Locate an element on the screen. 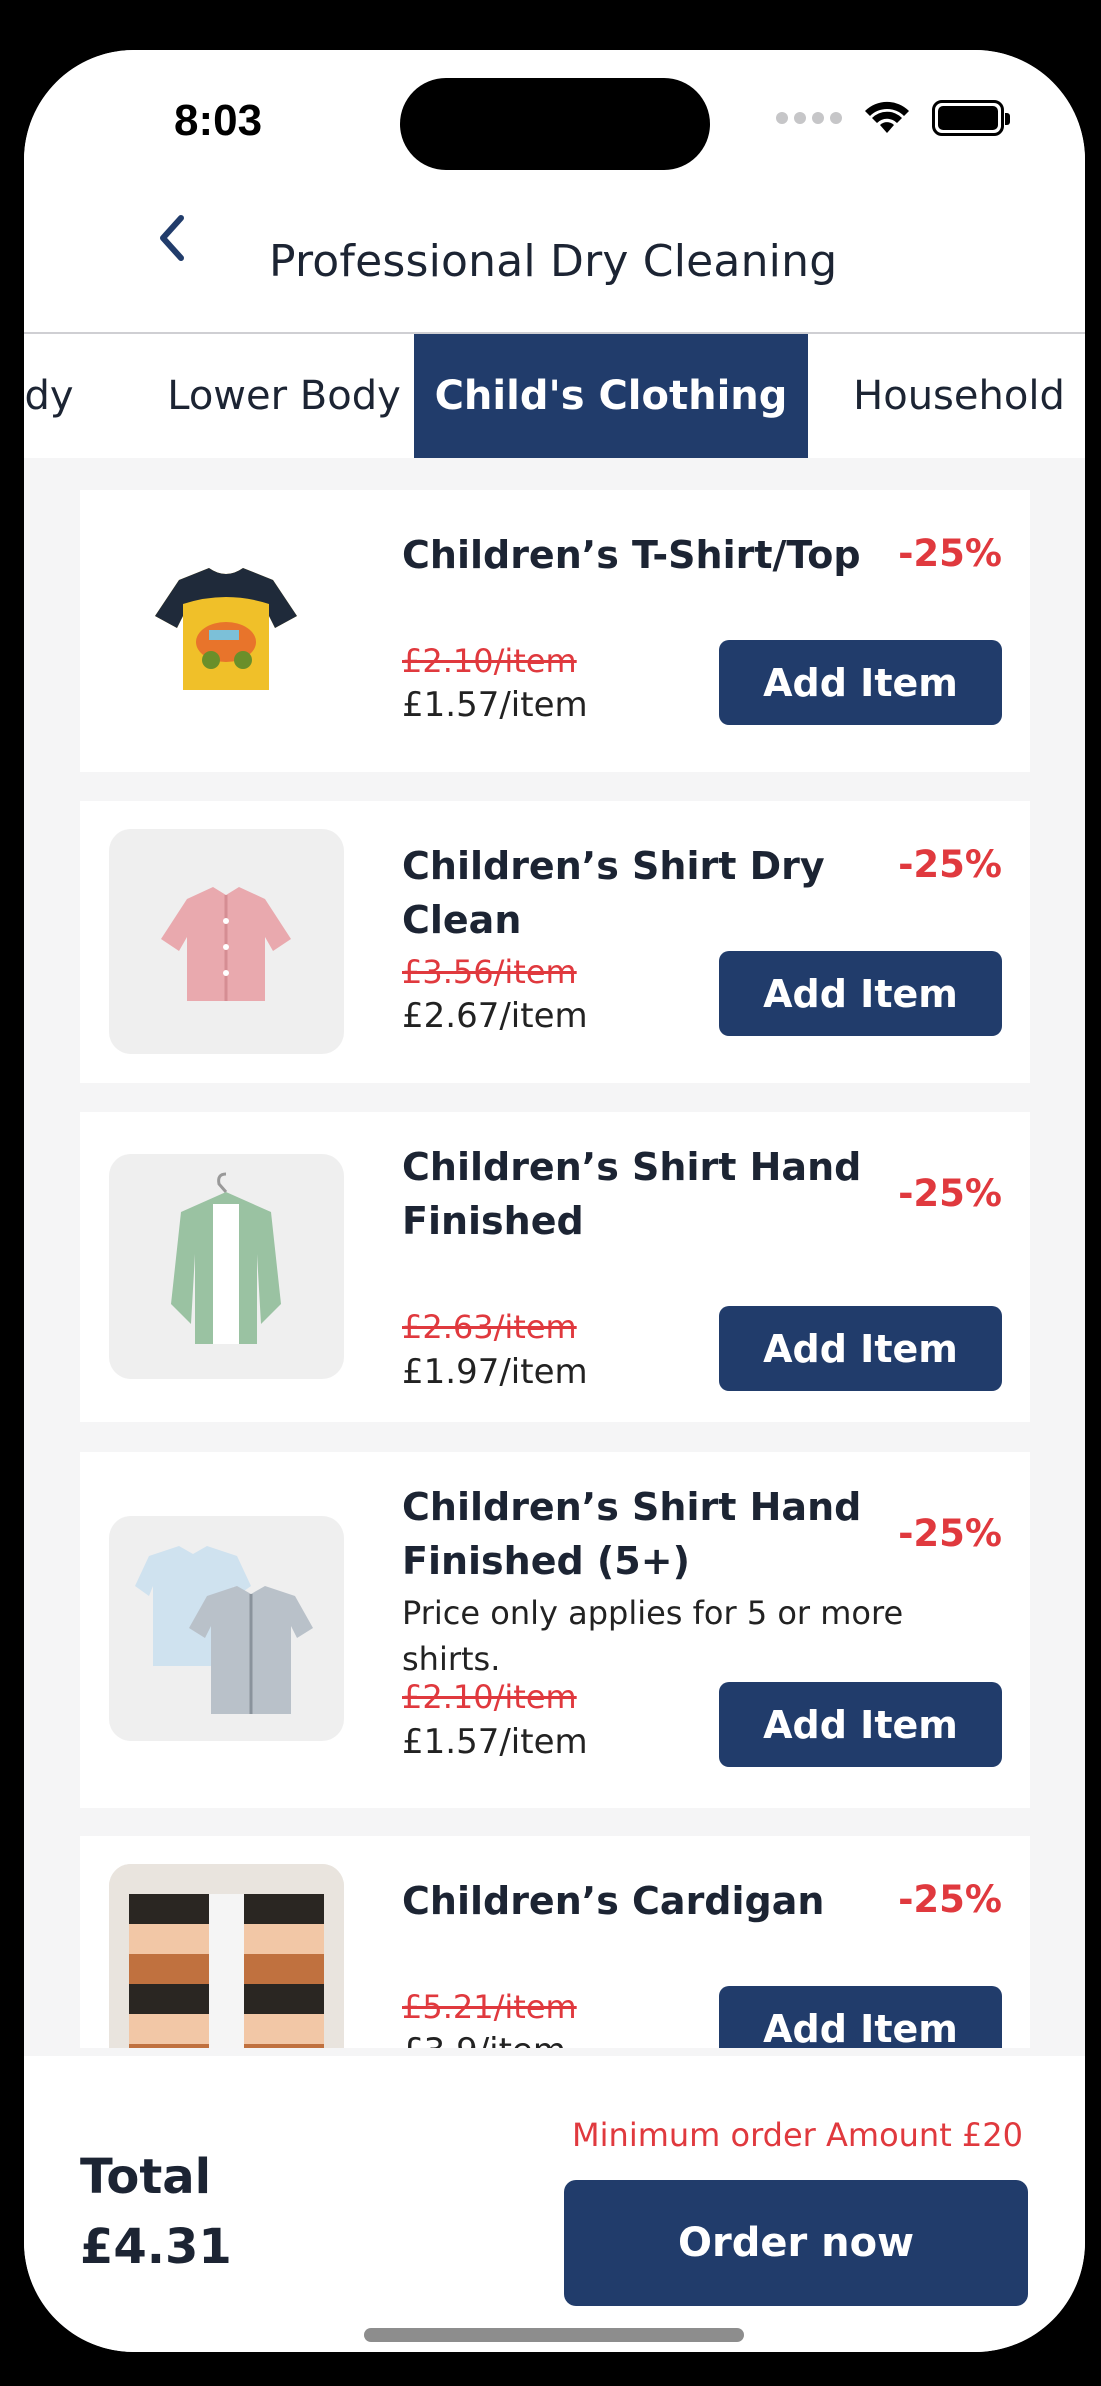  tab-lower-body: Lower Body is located at coordinates (284, 396).